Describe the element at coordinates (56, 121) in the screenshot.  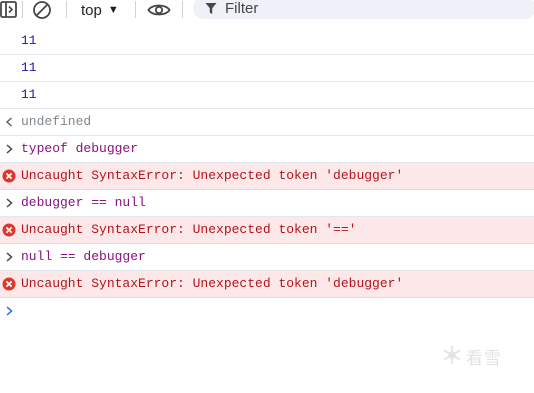
I see `result-value: undefined` at that location.